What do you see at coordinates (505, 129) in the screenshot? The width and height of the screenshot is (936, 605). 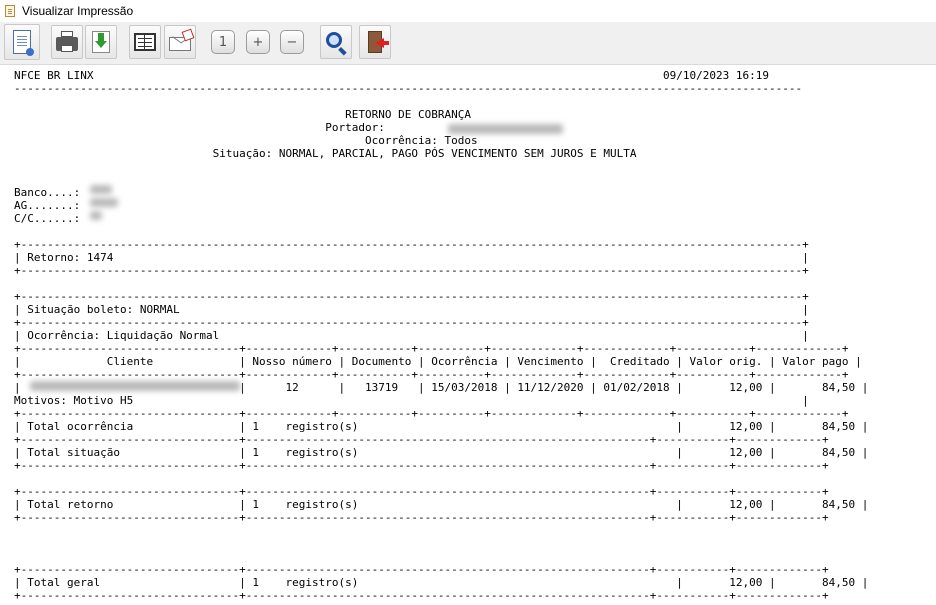 I see `redacted-portador` at bounding box center [505, 129].